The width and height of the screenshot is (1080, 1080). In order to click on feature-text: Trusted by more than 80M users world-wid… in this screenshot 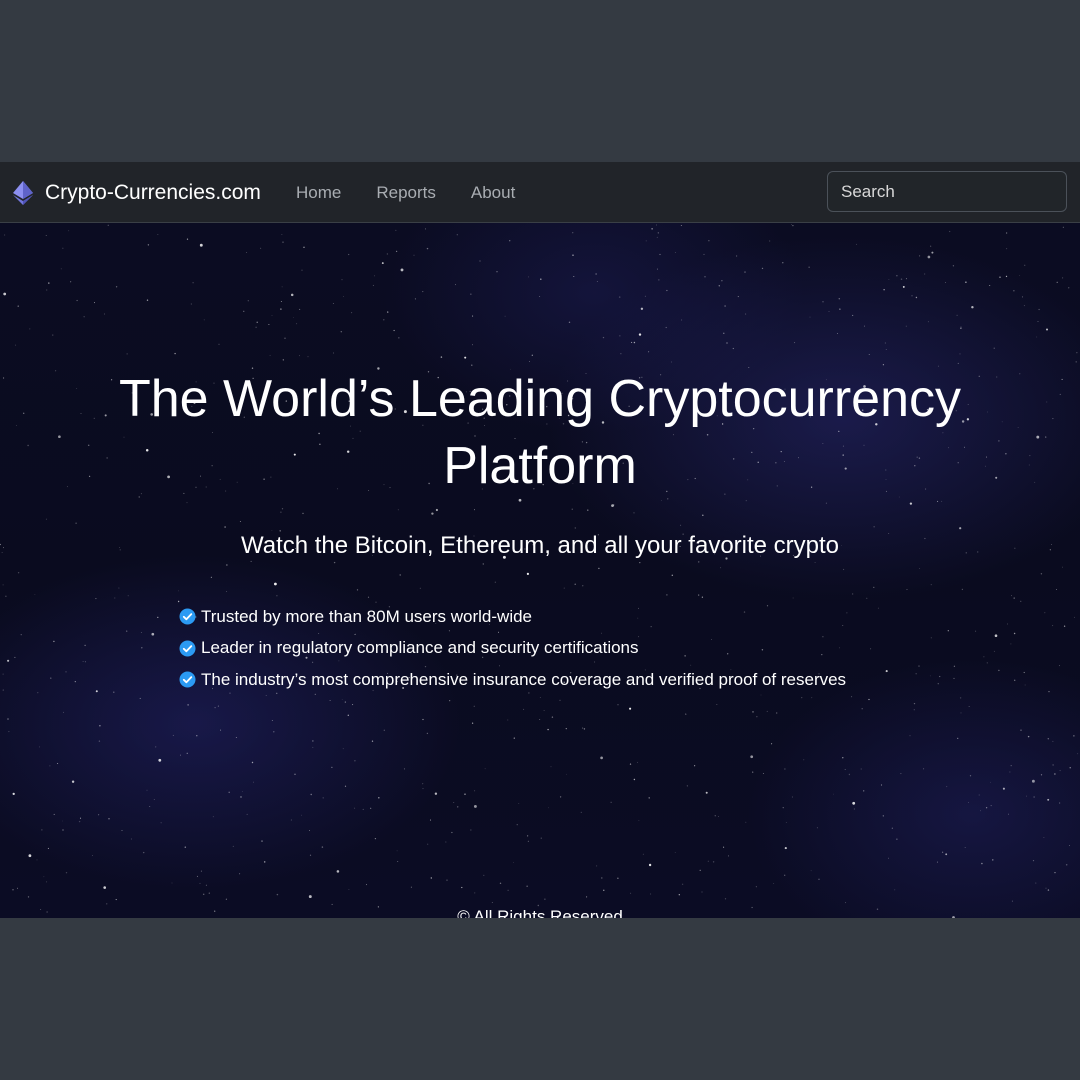, I will do `click(367, 616)`.